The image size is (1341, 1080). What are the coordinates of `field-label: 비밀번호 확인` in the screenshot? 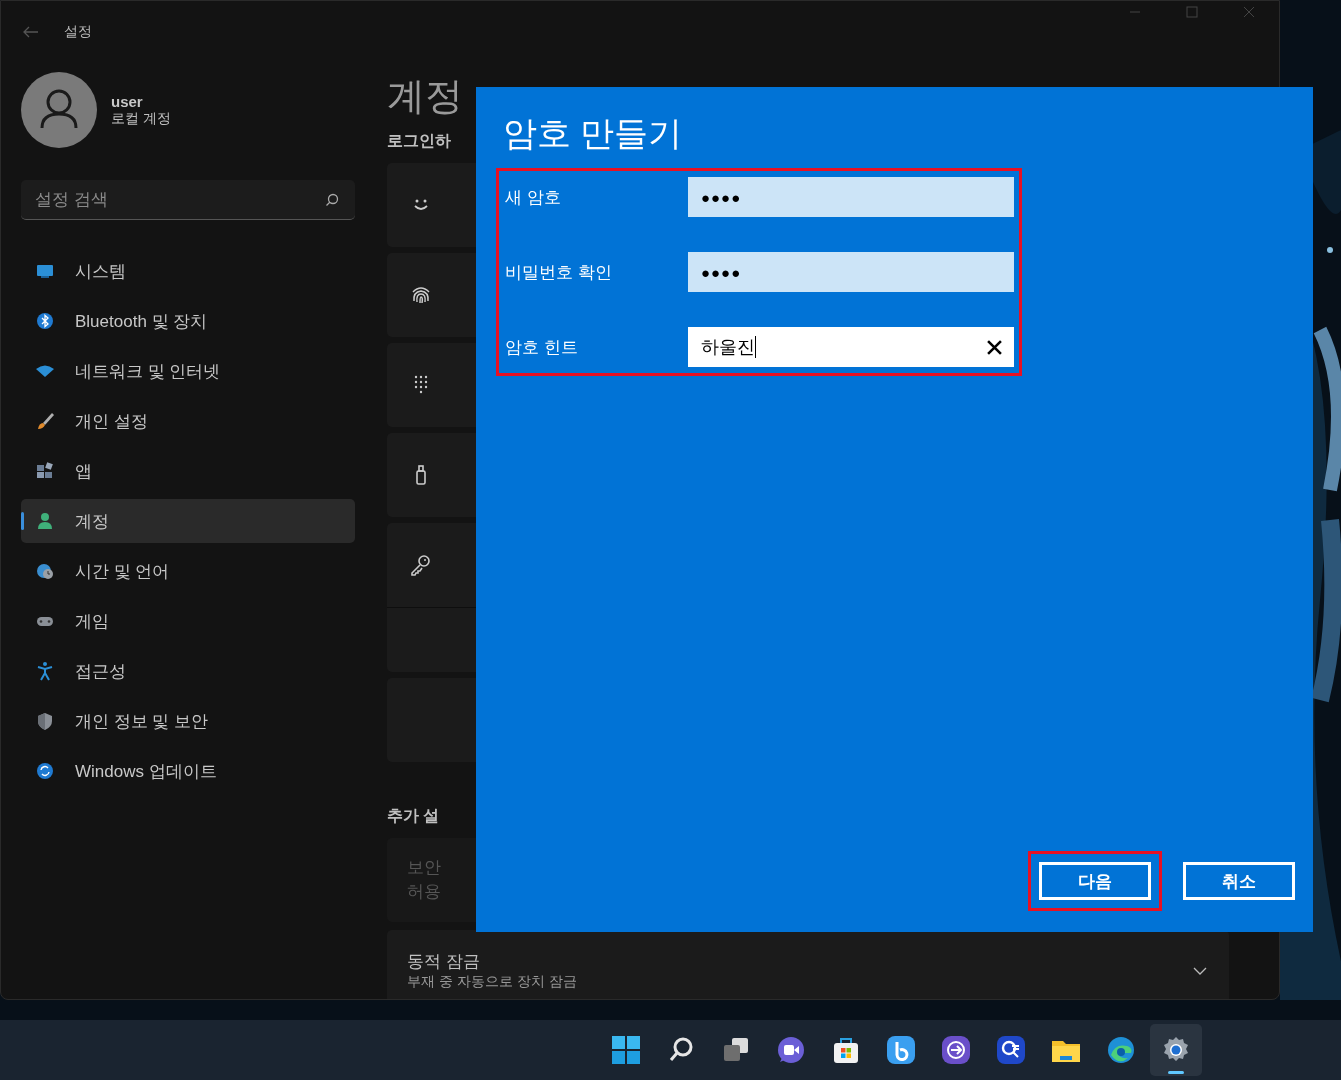 It's located at (559, 272).